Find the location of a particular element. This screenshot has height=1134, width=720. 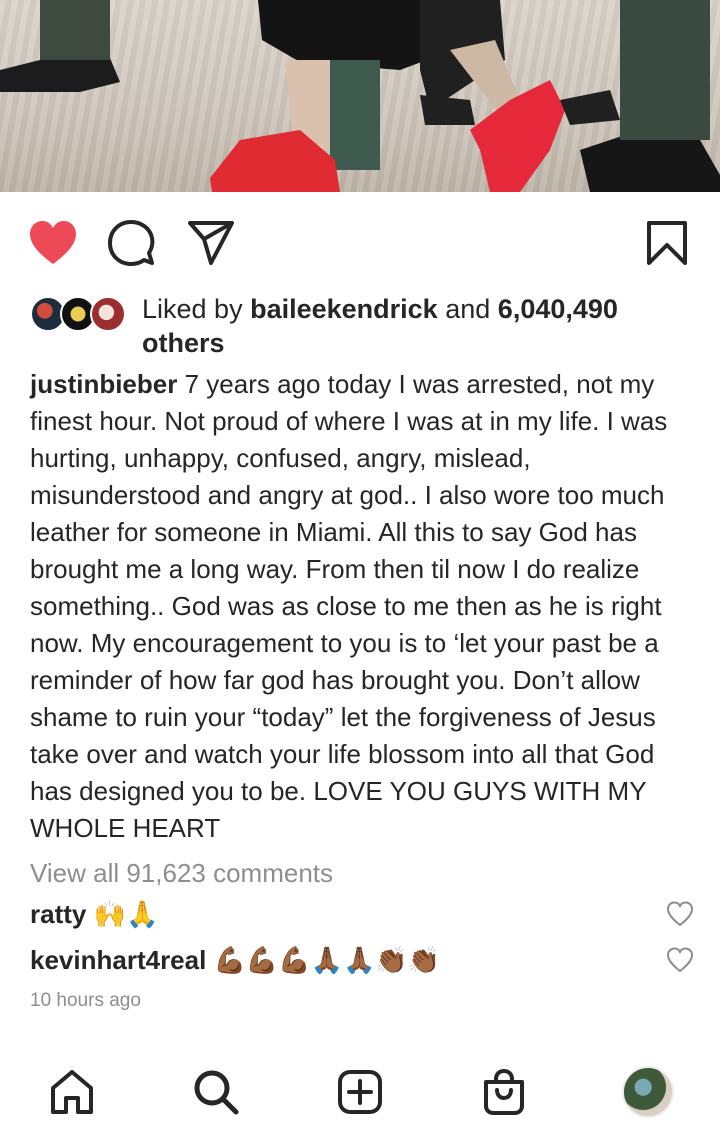

nav-search is located at coordinates (216, 1092).